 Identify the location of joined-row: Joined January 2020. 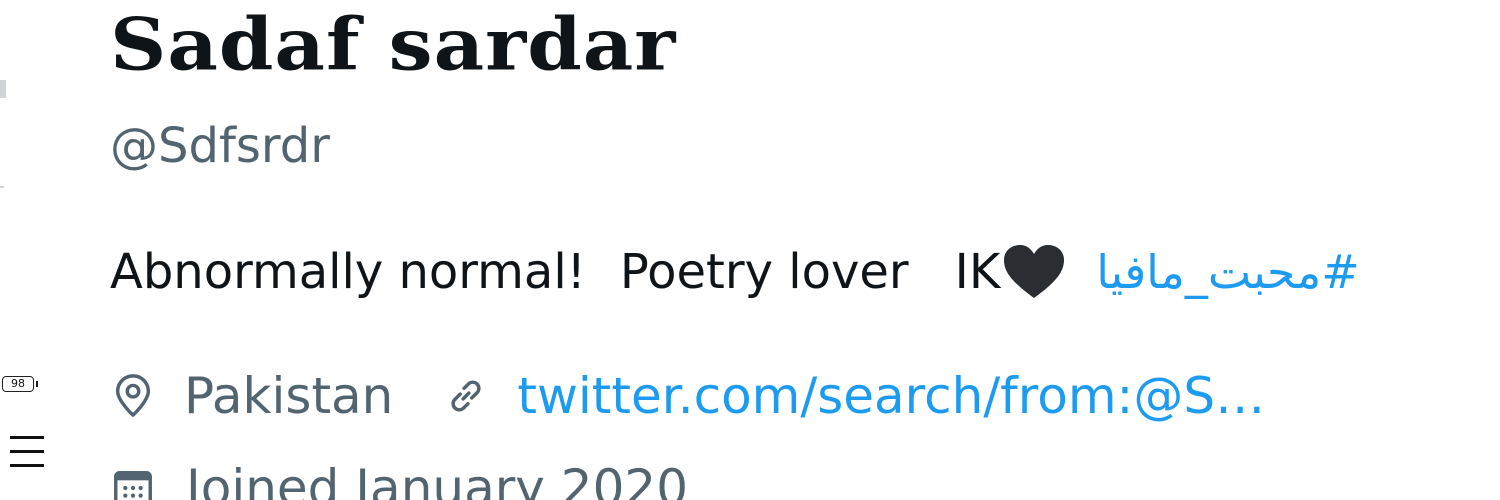
(399, 478).